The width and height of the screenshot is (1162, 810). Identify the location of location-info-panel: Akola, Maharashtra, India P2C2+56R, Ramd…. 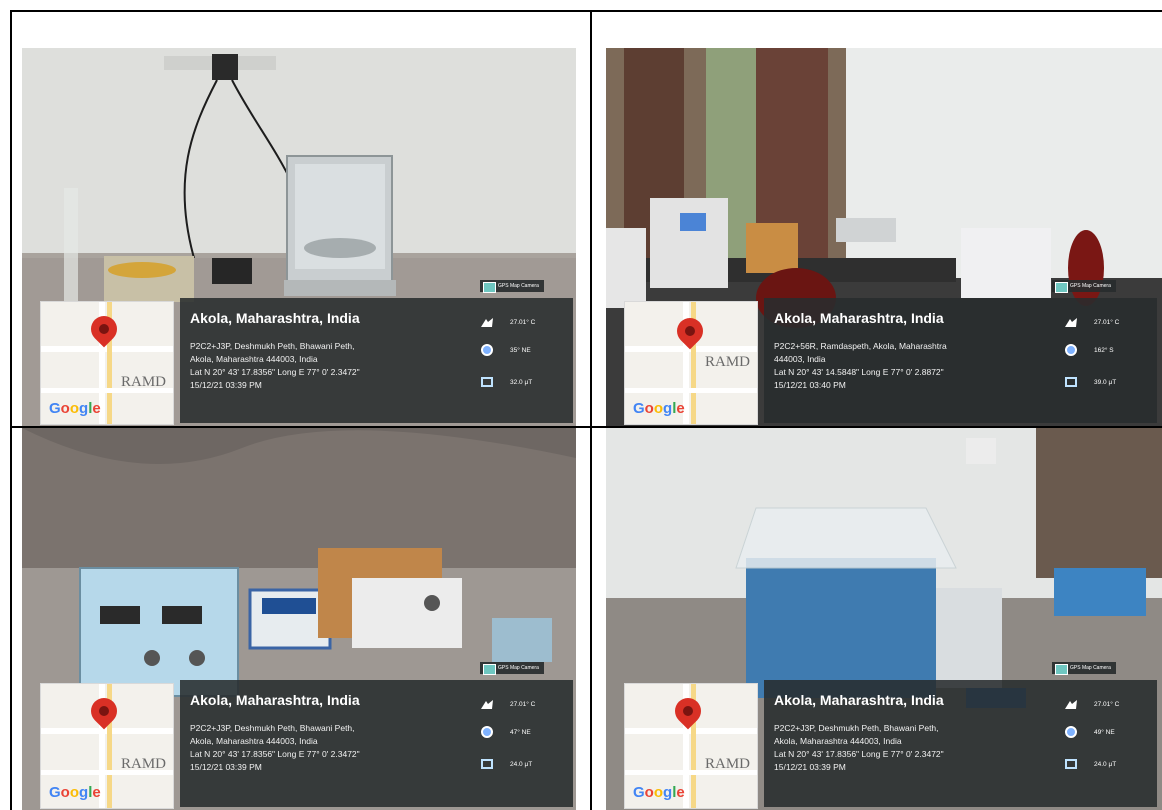
(960, 360).